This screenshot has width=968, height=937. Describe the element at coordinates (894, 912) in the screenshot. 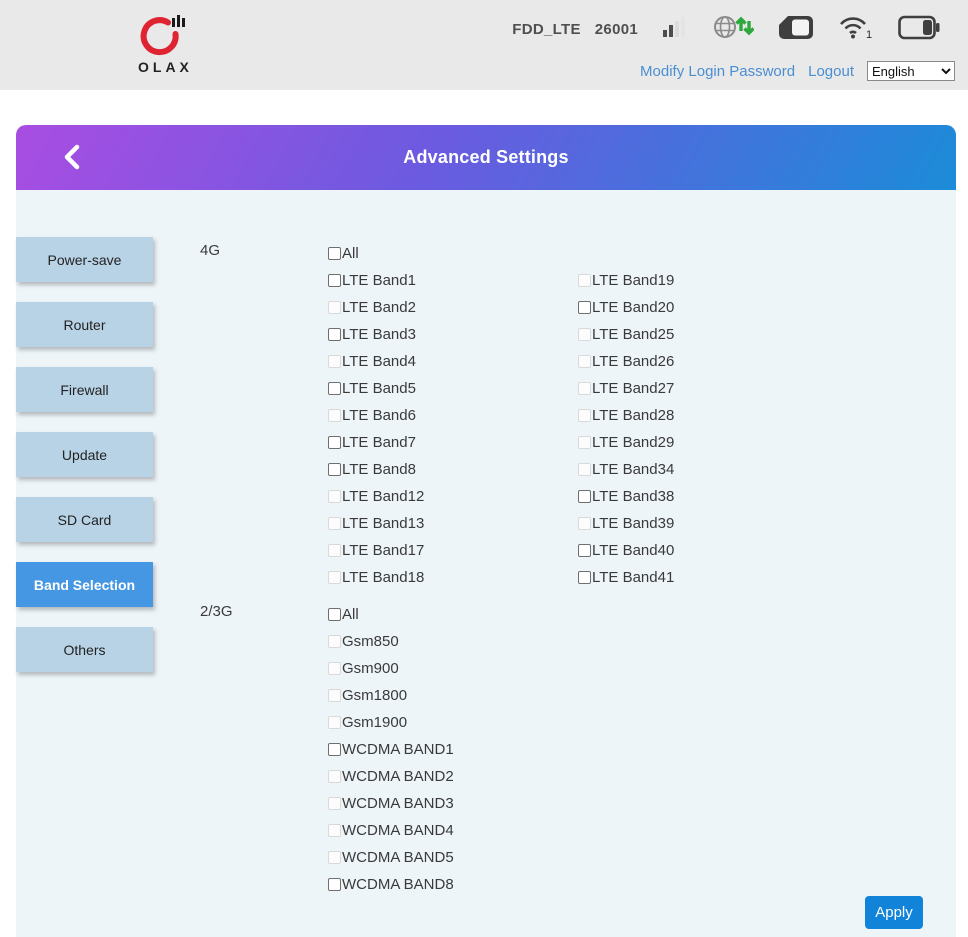

I see `apply-button: Apply` at that location.